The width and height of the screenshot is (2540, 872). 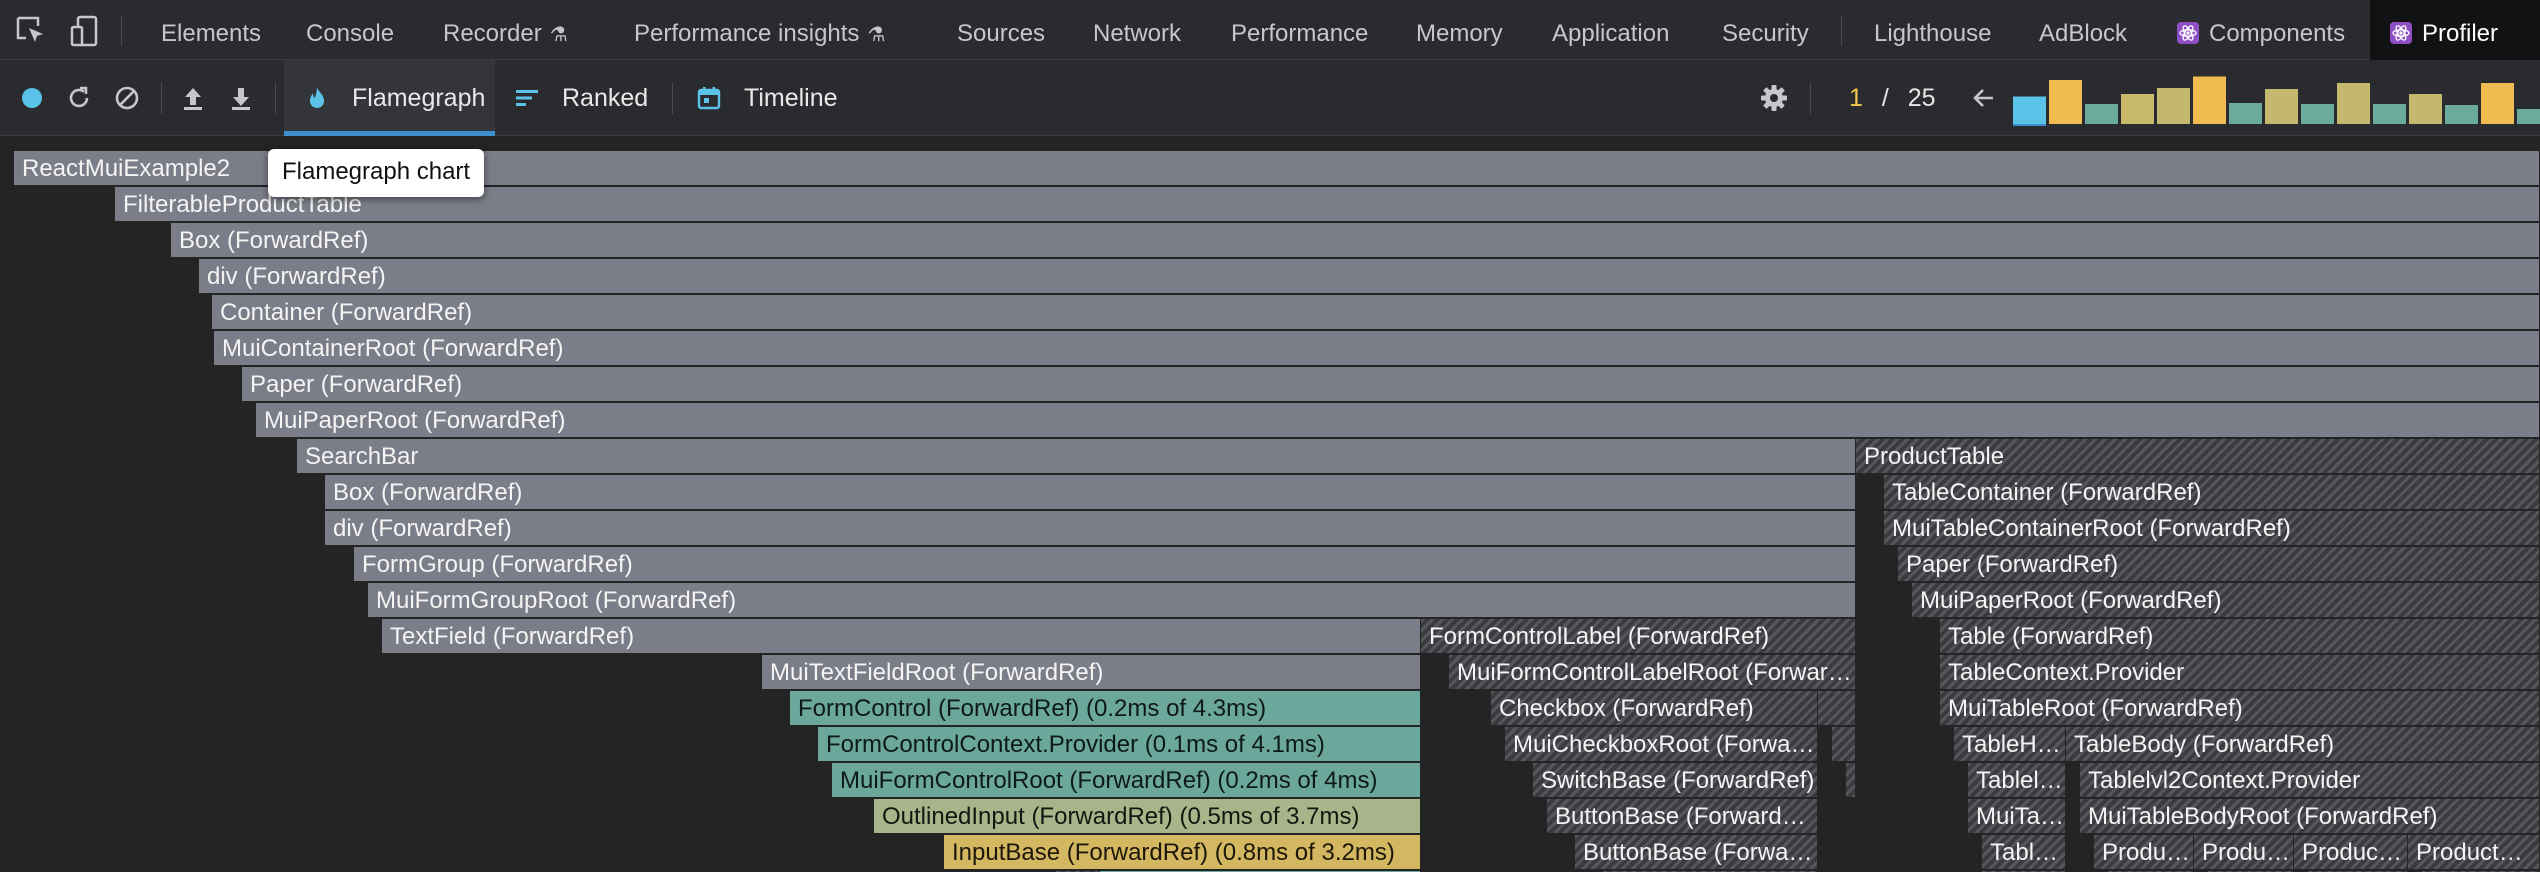 What do you see at coordinates (1459, 30) in the screenshot?
I see `tab-memory: Memory` at bounding box center [1459, 30].